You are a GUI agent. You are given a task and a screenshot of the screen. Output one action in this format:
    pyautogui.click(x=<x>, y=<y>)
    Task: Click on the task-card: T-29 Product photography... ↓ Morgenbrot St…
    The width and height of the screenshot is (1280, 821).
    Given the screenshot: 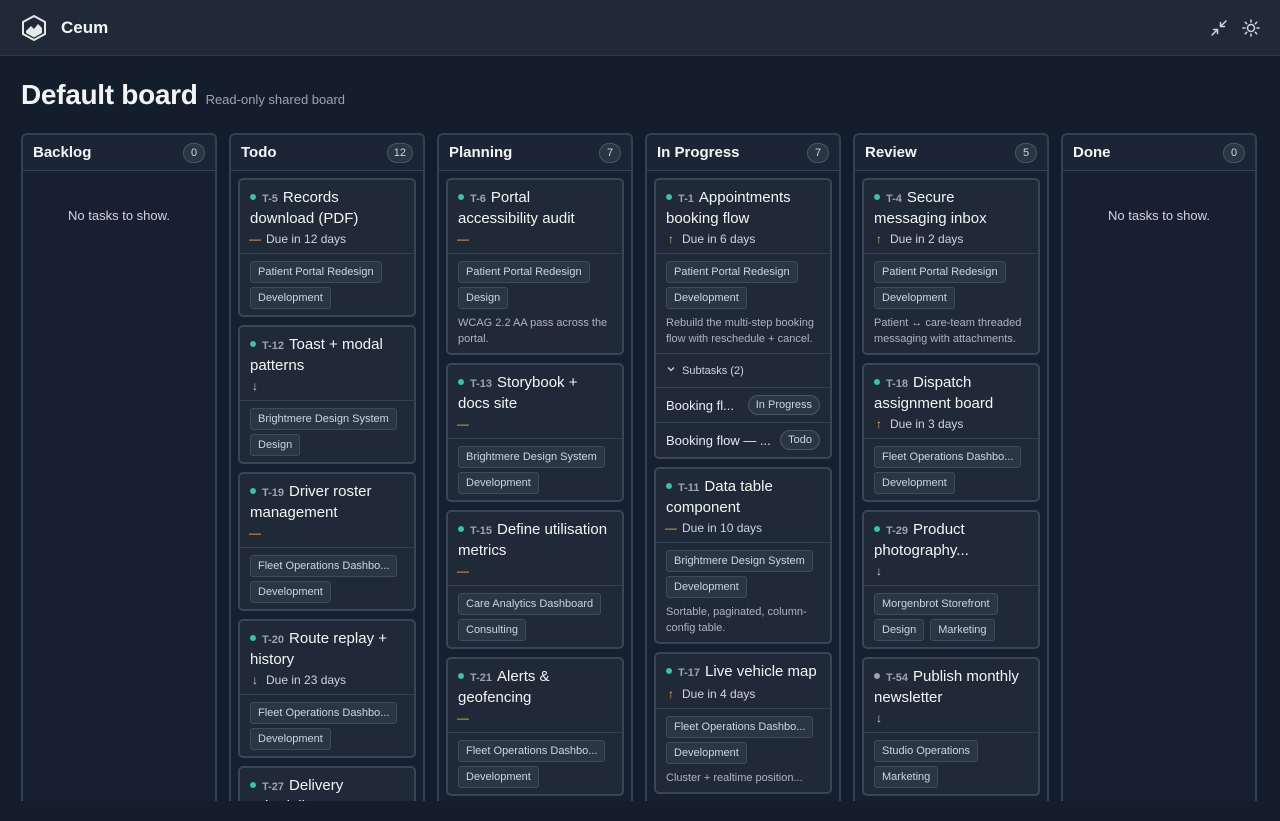 What is the action you would take?
    pyautogui.click(x=951, y=579)
    